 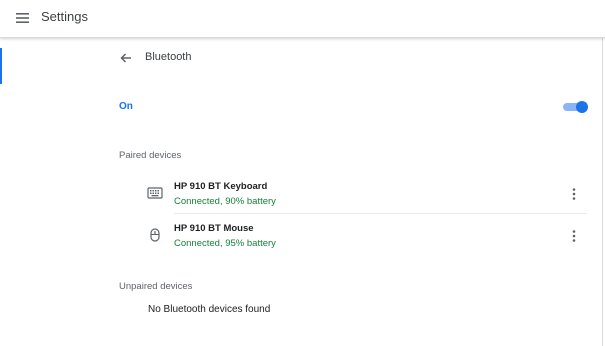 I want to click on back-arrow-icon, so click(x=126, y=58).